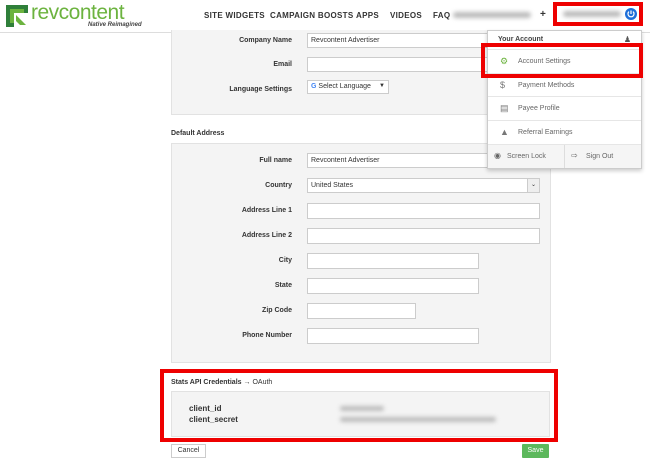  I want to click on megaphone-icon: ▲, so click(504, 132).